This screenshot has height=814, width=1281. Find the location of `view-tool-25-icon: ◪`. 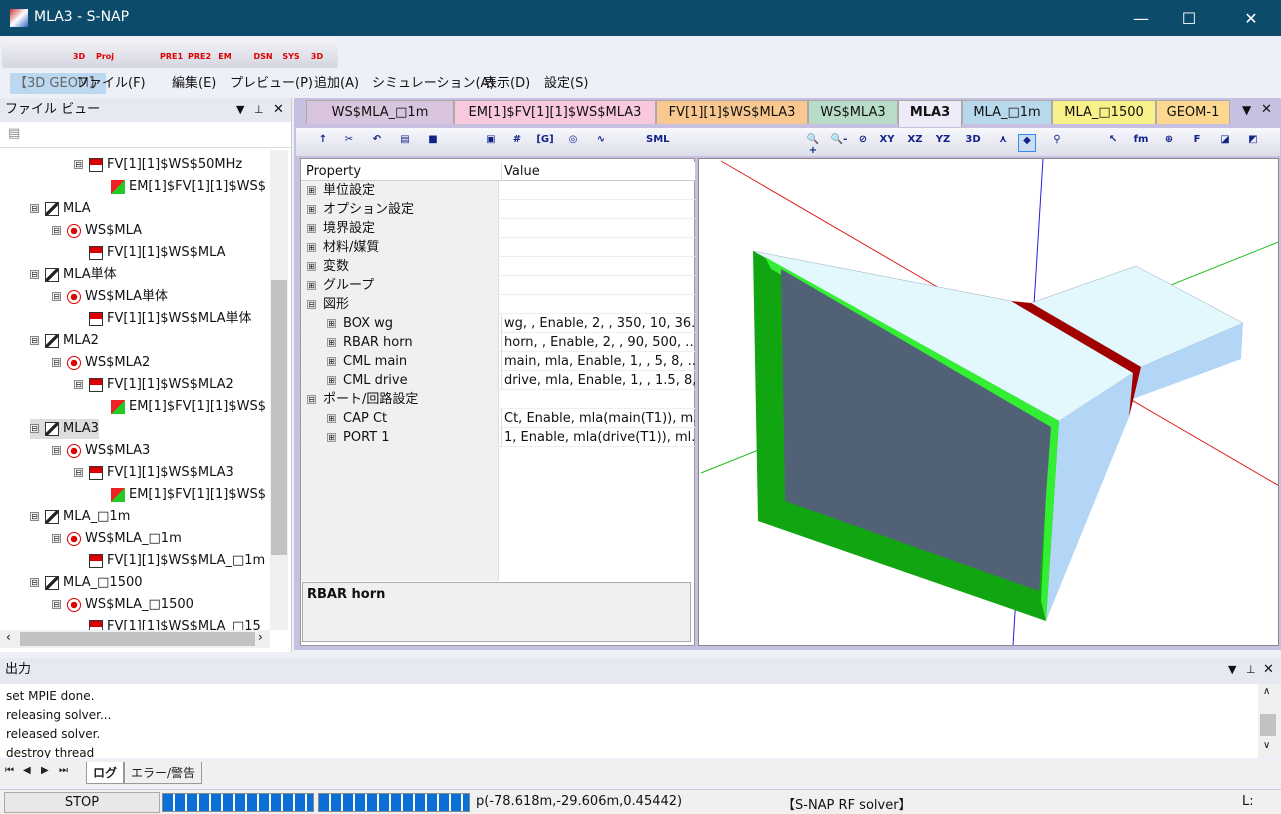

view-tool-25-icon: ◪ is located at coordinates (1225, 143).